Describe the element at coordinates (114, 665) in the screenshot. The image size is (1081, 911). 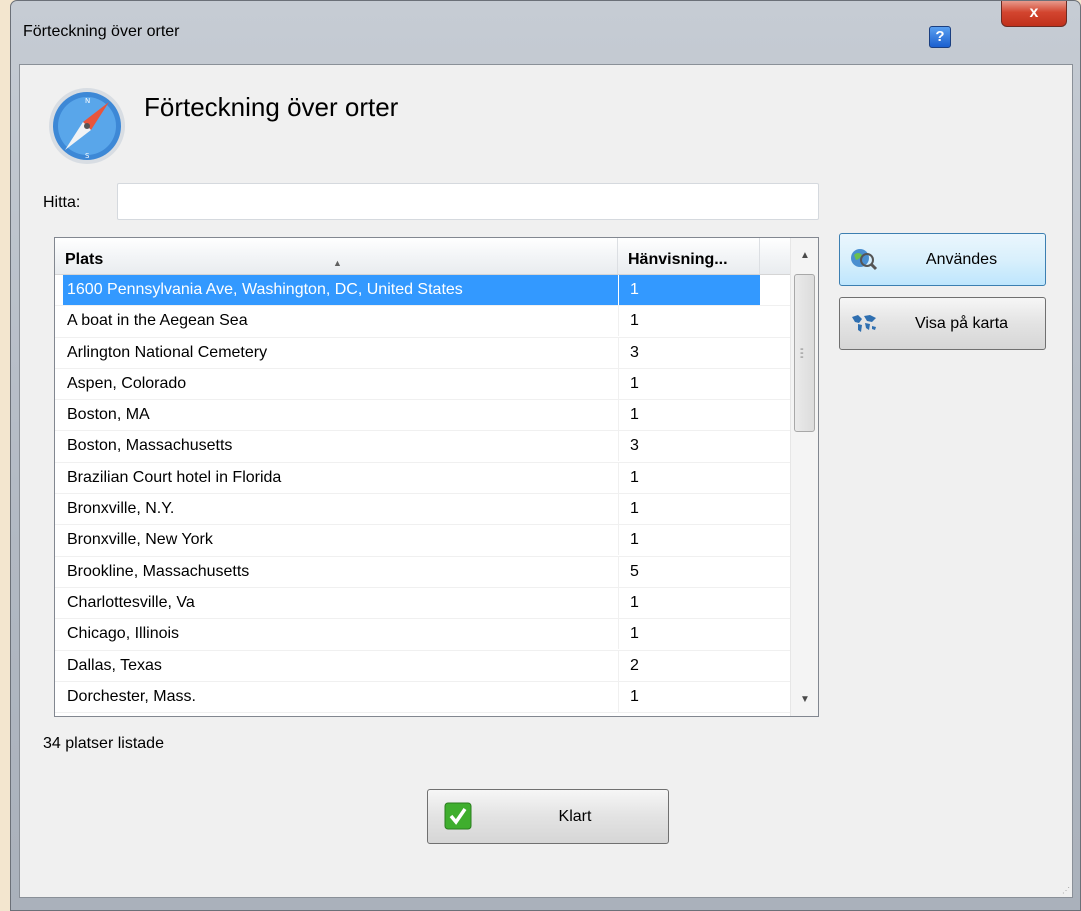
I see `cell-place: Dallas, Texas` at that location.